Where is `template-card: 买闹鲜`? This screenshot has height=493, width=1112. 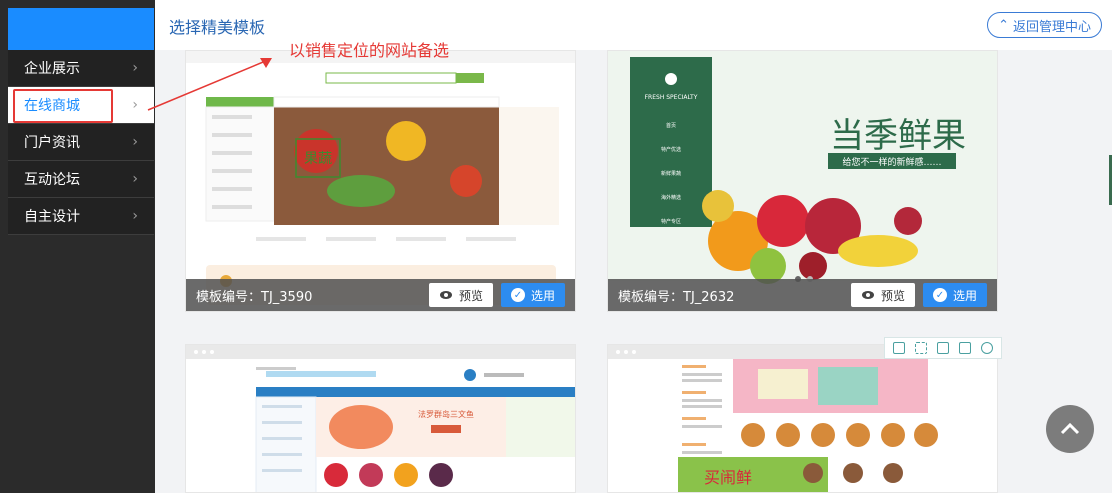 template-card: 买闹鲜 is located at coordinates (802, 418).